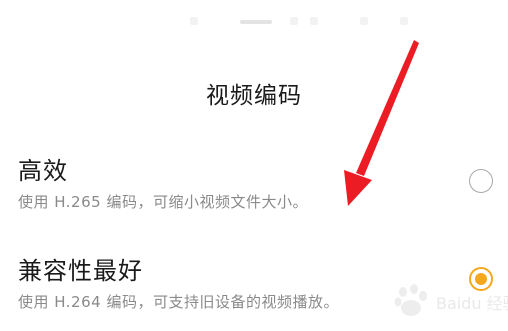 The image size is (508, 331). I want to click on annotation-arrow-icon, so click(381, 123).